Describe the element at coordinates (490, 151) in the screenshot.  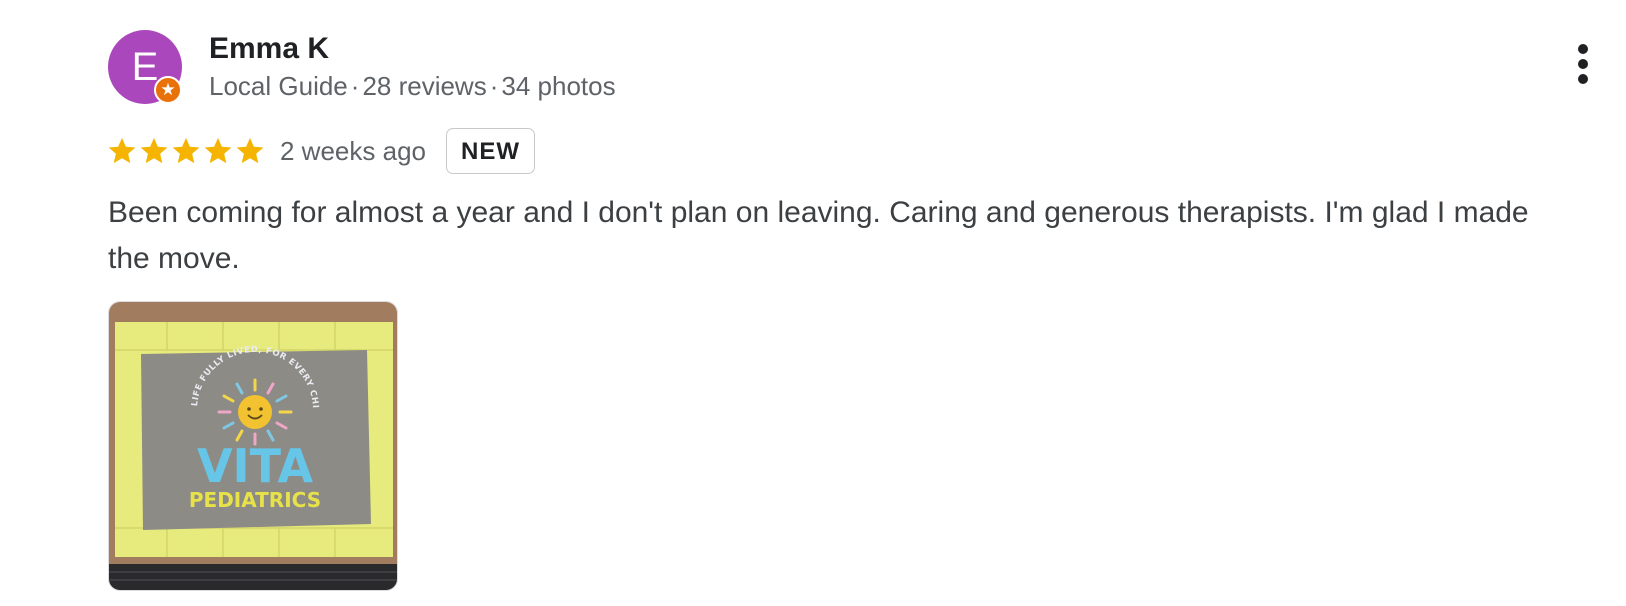
I see `new-badge: NEW` at that location.